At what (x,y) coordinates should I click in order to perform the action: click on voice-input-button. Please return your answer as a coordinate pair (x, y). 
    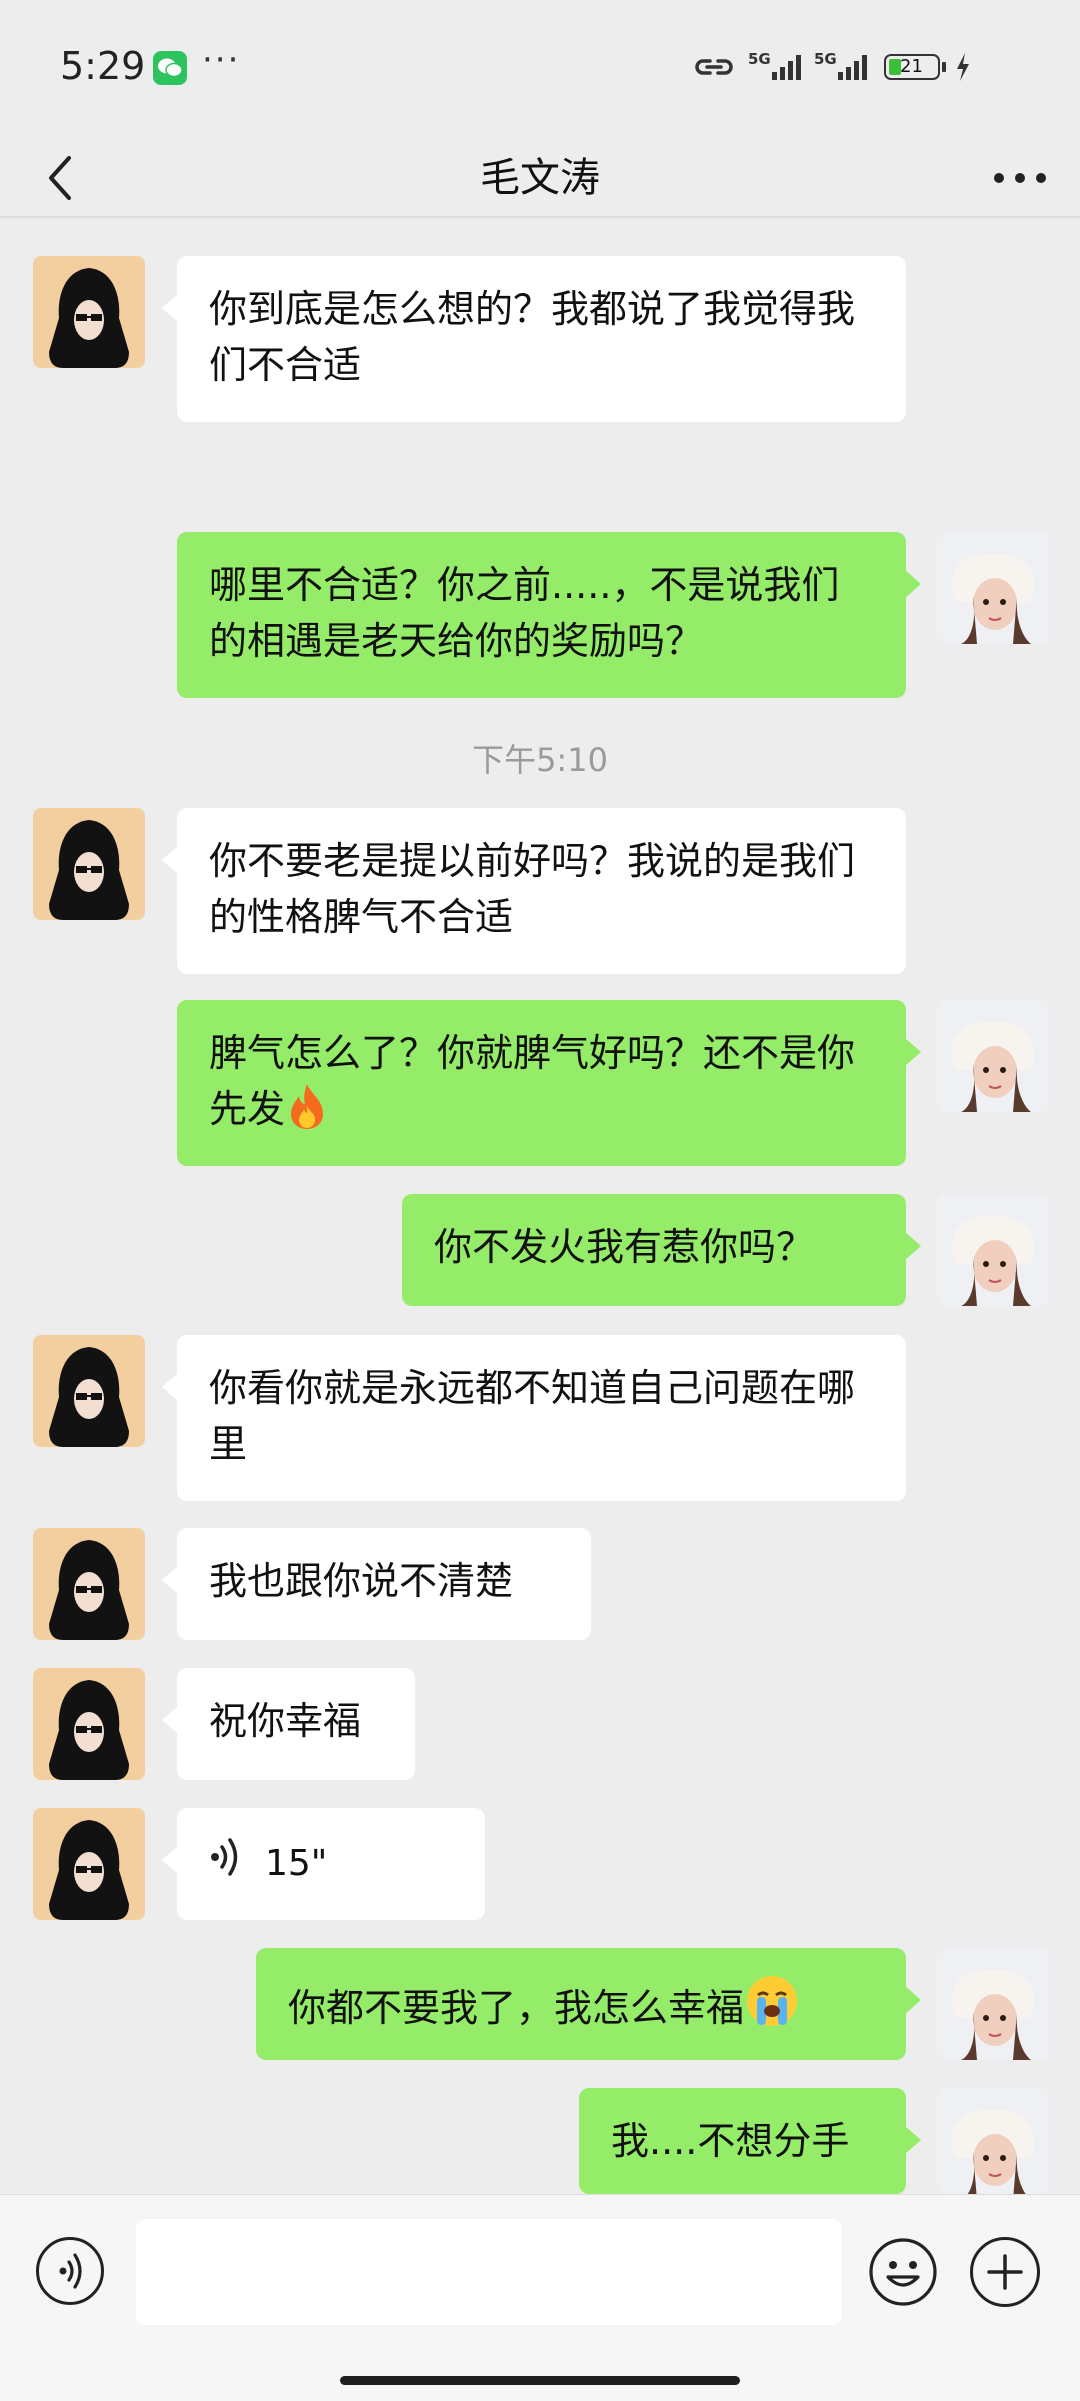
    Looking at the image, I should click on (70, 2271).